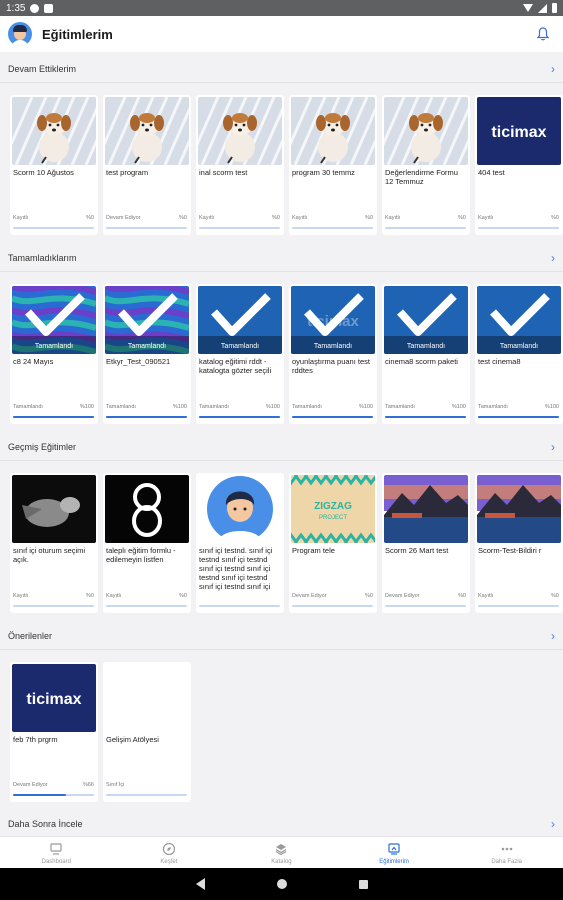 The height and width of the screenshot is (900, 563). Describe the element at coordinates (127, 172) in the screenshot. I see `card-title: test program` at that location.